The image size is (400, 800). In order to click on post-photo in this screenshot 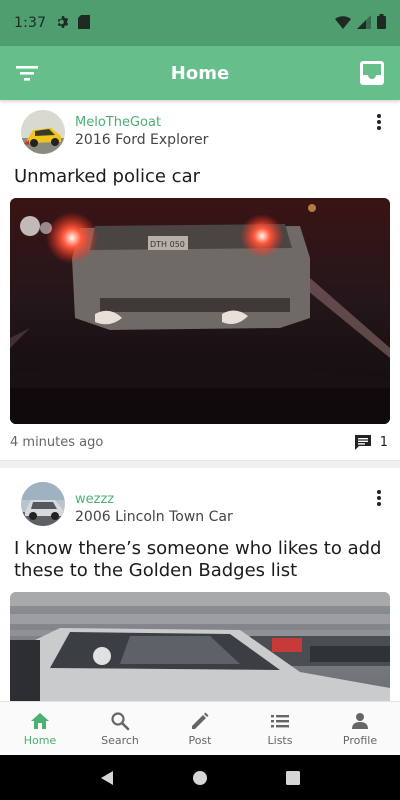, I will do `click(200, 646)`.